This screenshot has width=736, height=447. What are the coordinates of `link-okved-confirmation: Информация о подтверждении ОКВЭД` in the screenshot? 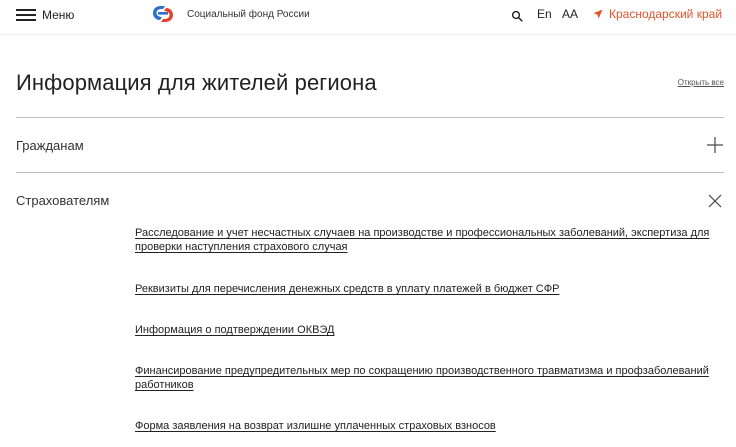 It's located at (431, 330).